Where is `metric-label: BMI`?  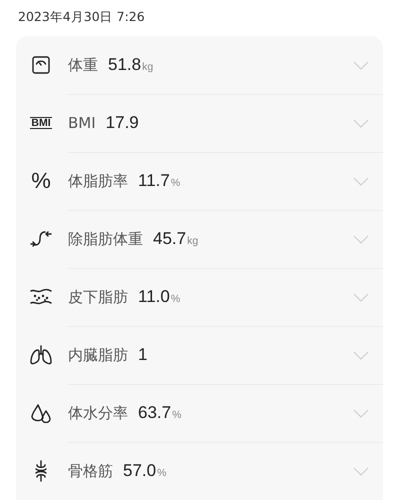 metric-label: BMI is located at coordinates (82, 123).